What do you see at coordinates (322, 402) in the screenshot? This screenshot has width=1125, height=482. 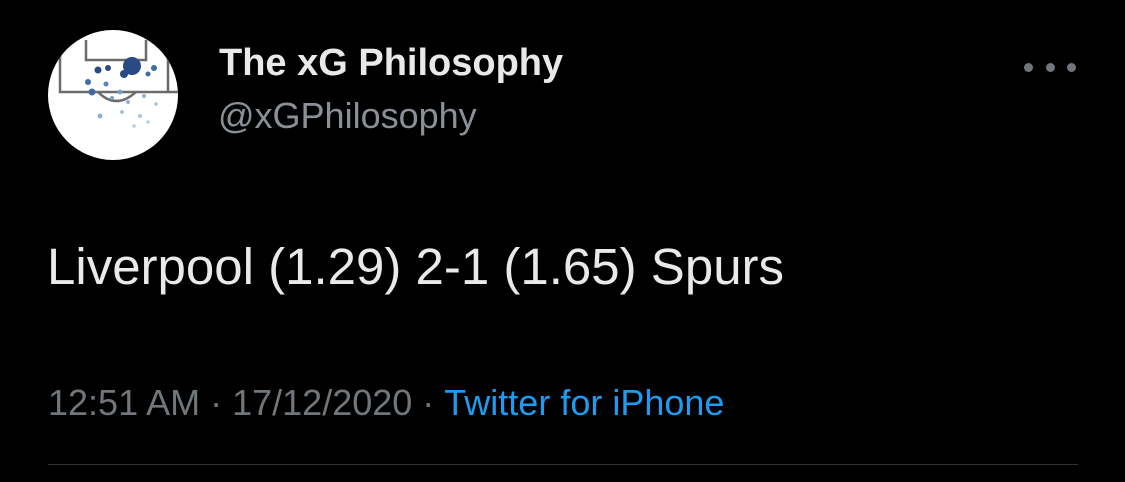 I see `tweet-date: 17/12/2020` at bounding box center [322, 402].